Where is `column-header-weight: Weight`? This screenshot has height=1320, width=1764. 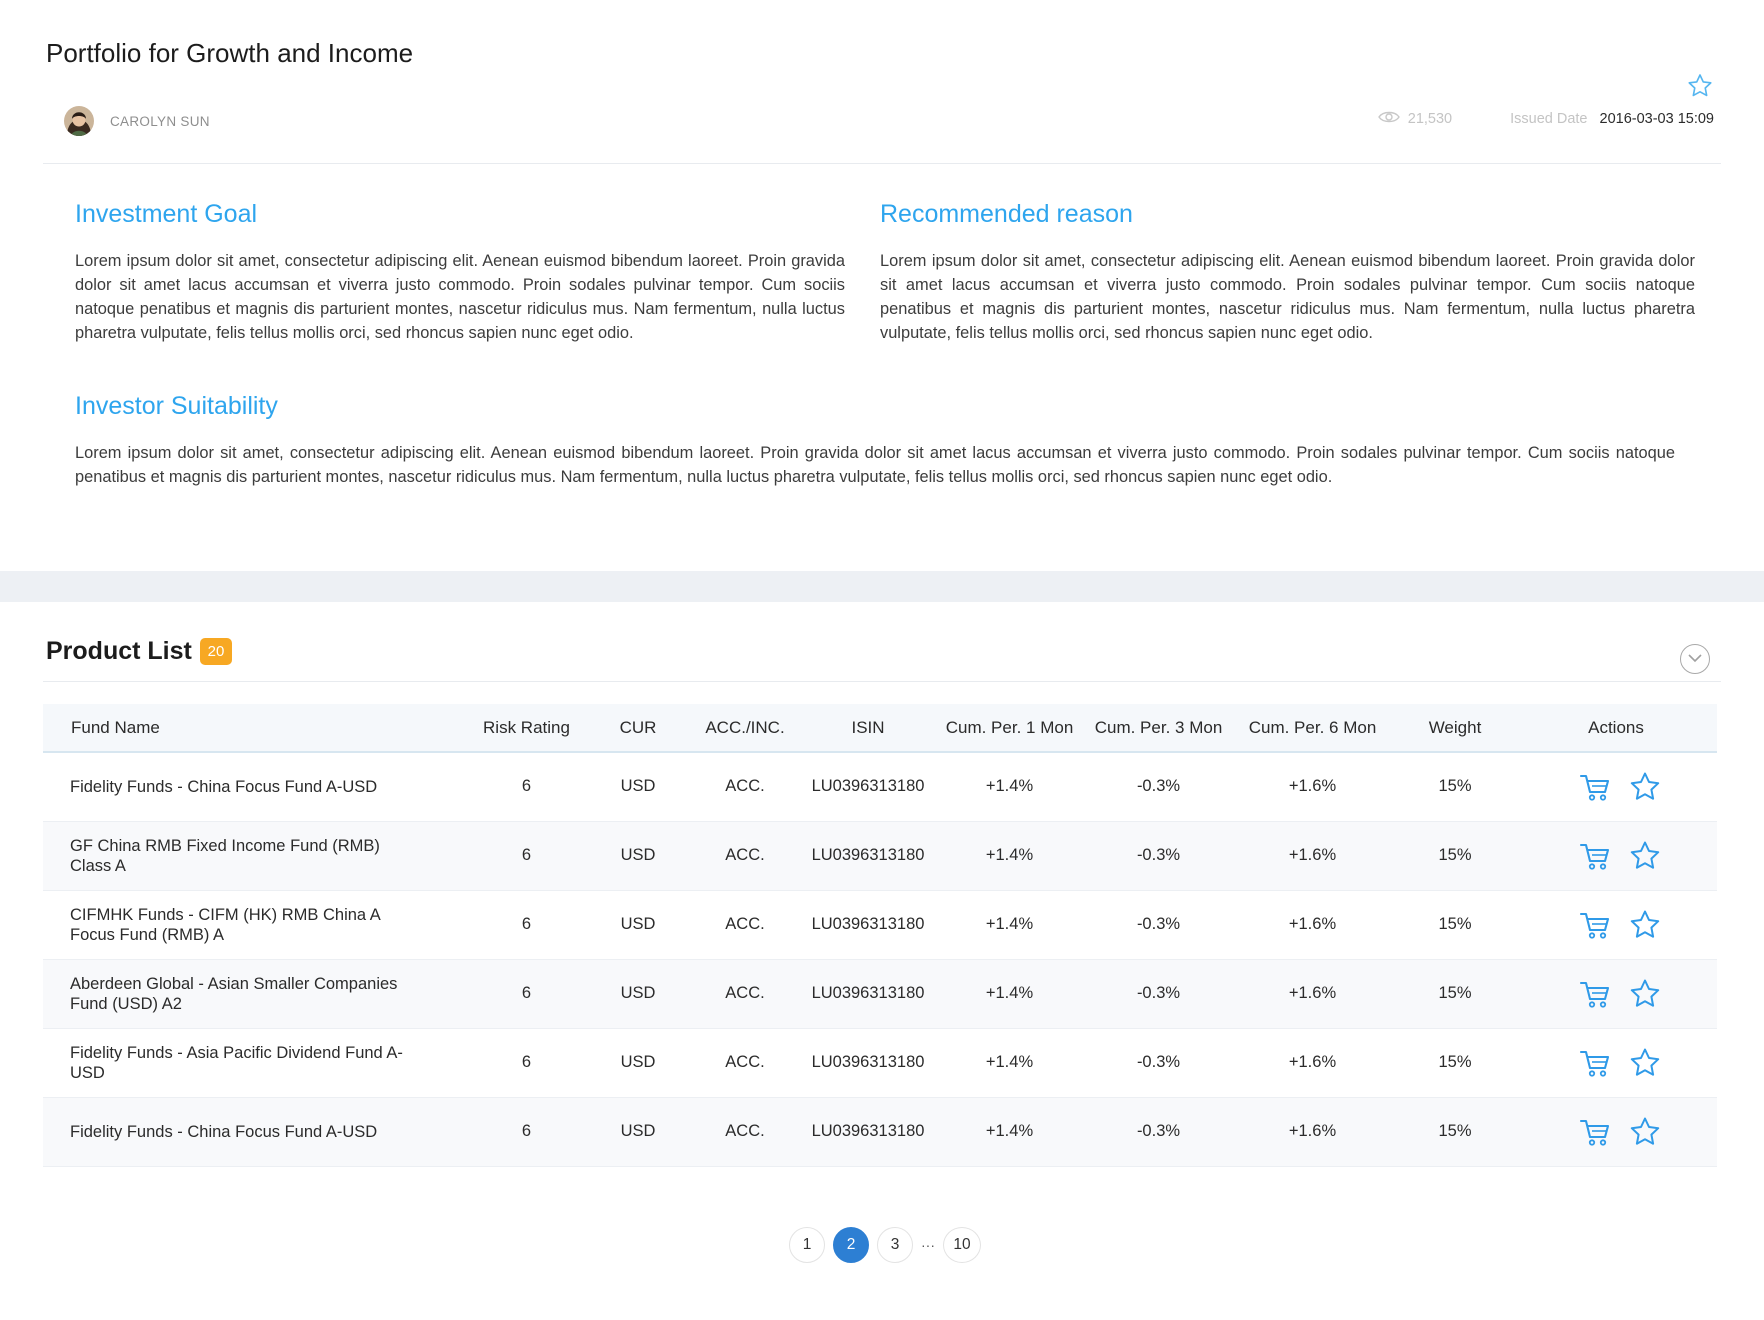
column-header-weight: Weight is located at coordinates (1455, 728).